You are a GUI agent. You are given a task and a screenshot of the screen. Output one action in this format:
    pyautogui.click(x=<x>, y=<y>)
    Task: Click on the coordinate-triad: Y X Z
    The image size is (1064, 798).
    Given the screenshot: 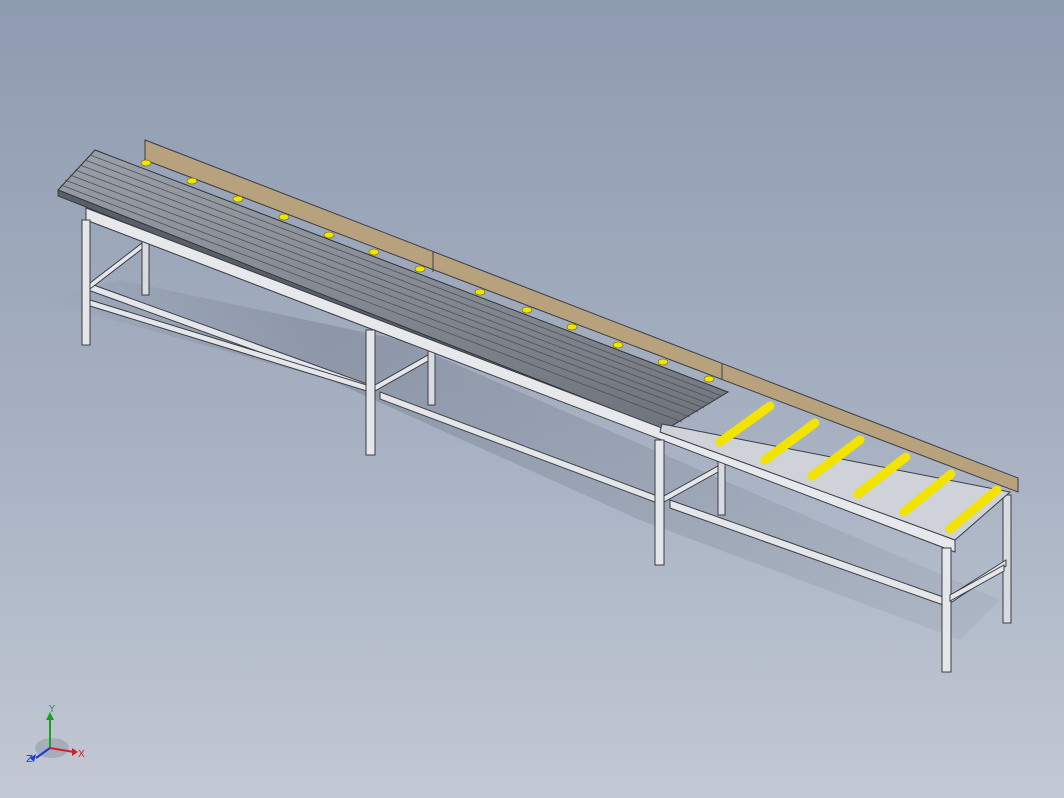 What is the action you would take?
    pyautogui.click(x=55, y=734)
    